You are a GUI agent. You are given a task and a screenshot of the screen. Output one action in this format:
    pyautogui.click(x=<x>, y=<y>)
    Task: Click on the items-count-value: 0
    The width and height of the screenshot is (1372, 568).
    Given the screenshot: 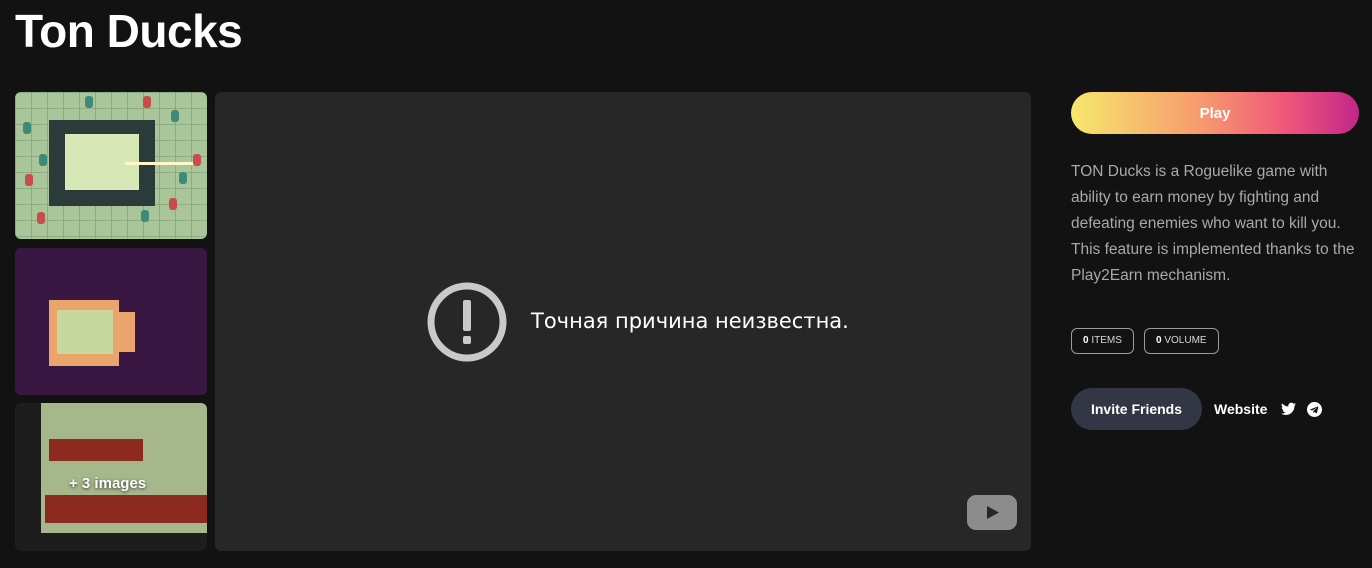 What is the action you would take?
    pyautogui.click(x=1086, y=340)
    